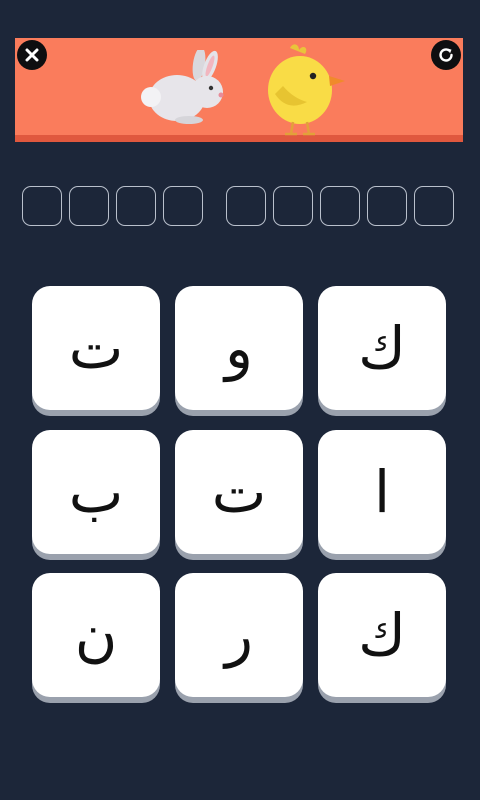 This screenshot has height=800, width=480. I want to click on refresh-icon, so click(446, 55).